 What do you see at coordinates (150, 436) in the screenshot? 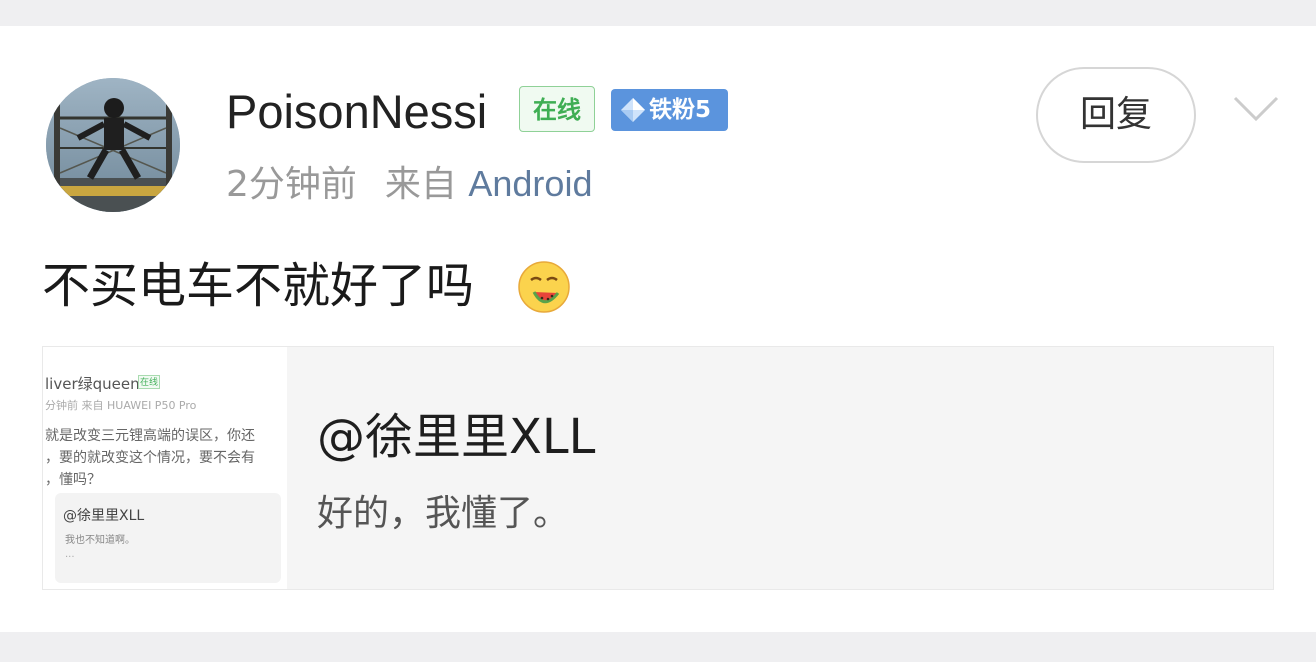
I see `thumb-text-line: 就是改变三元锂高端的误区，你还` at bounding box center [150, 436].